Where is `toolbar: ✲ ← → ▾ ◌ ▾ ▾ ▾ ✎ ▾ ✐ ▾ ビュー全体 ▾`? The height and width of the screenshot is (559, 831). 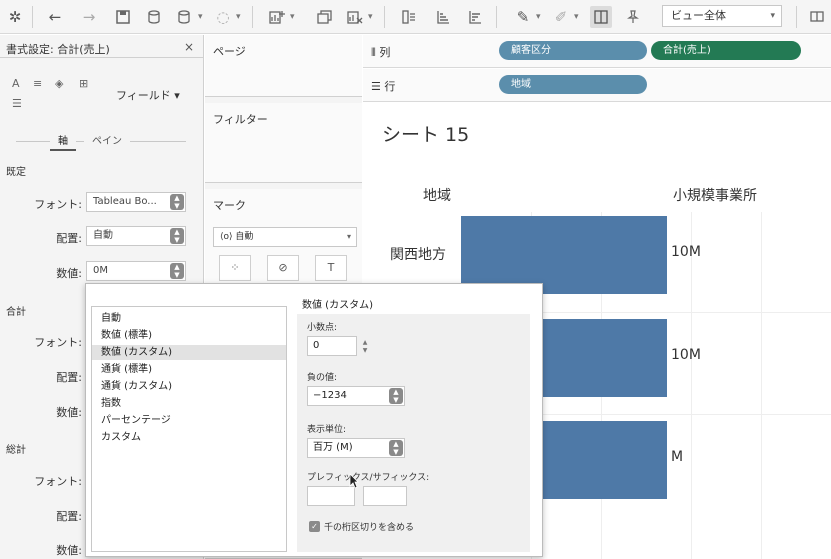
toolbar: ✲ ← → ▾ ◌ ▾ ▾ ▾ ✎ ▾ ✐ ▾ ビュー全体 ▾ is located at coordinates (415, 17).